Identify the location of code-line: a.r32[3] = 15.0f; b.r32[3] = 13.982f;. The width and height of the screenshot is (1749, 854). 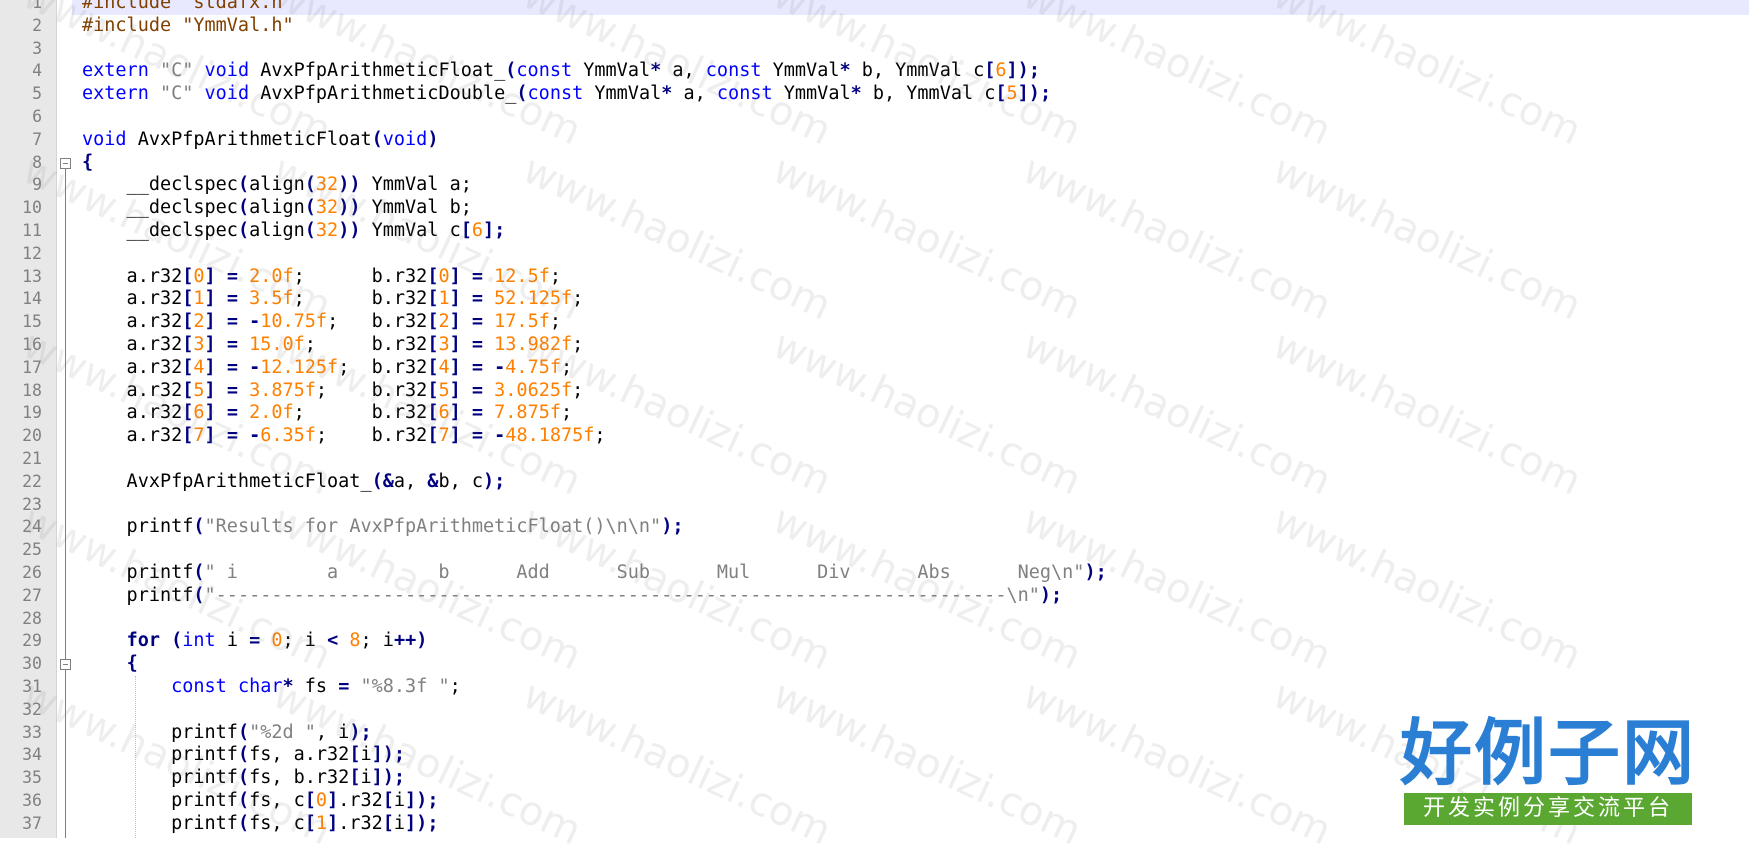
(910, 345).